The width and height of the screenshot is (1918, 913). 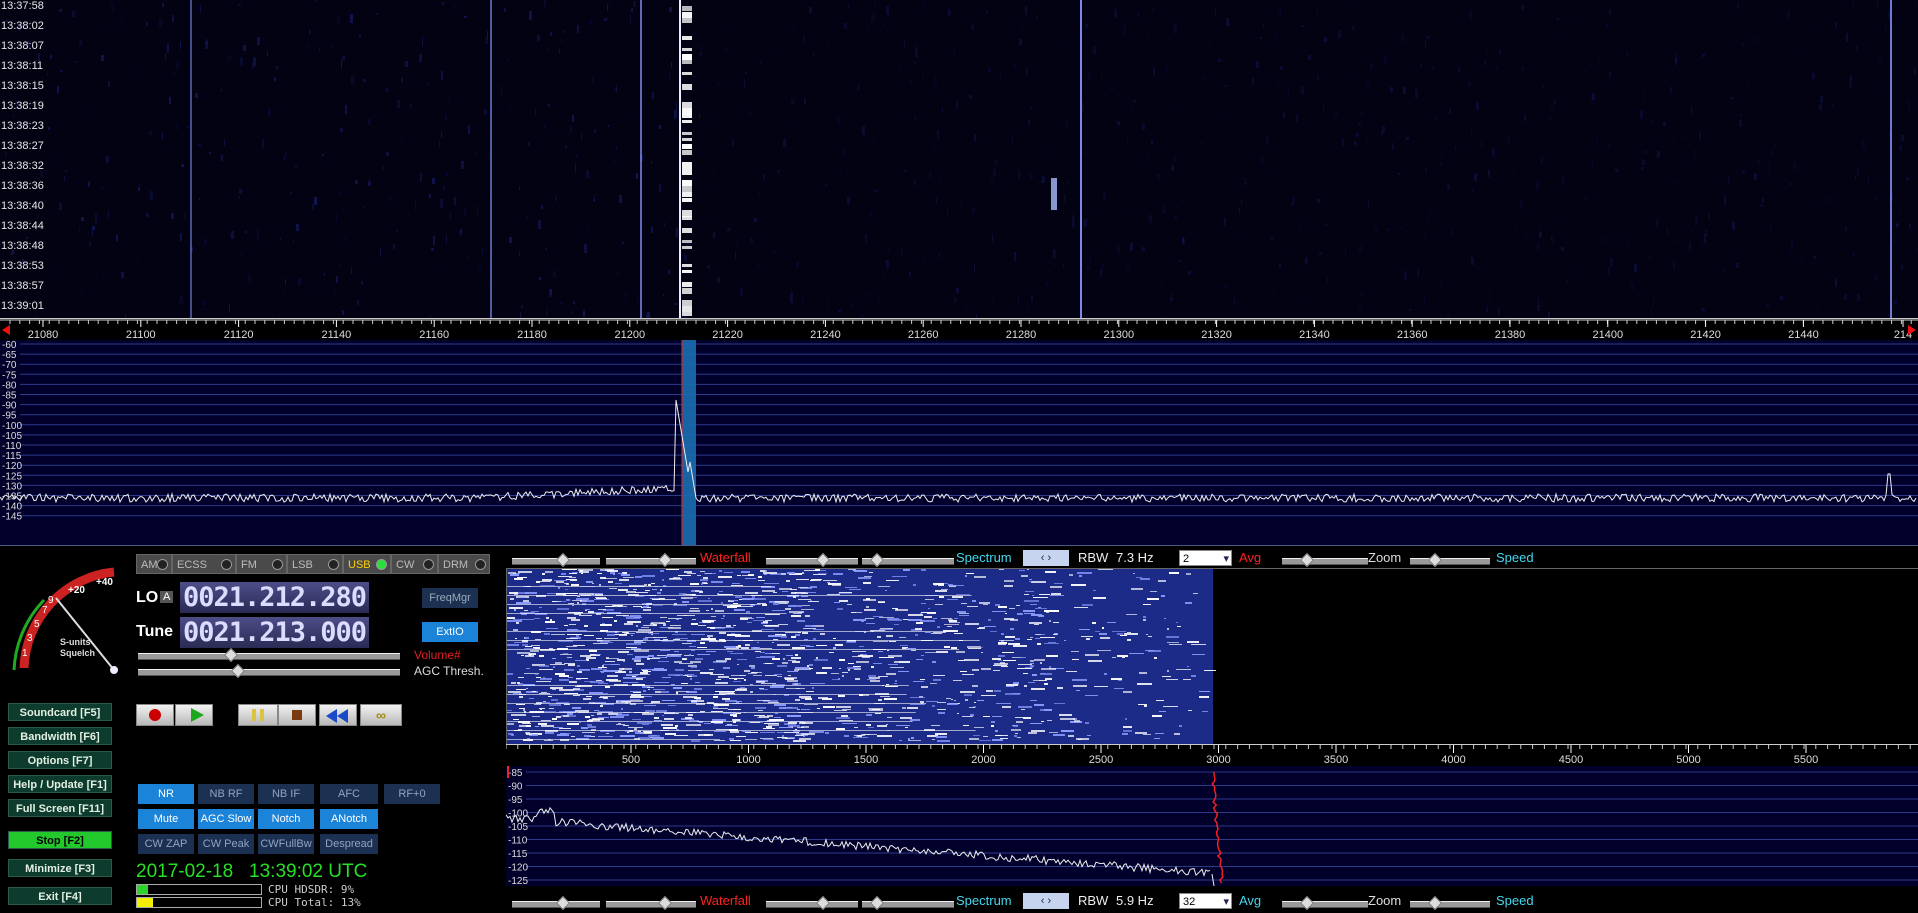 What do you see at coordinates (1135, 557) in the screenshot?
I see `rbw-value: 7.3 Hz` at bounding box center [1135, 557].